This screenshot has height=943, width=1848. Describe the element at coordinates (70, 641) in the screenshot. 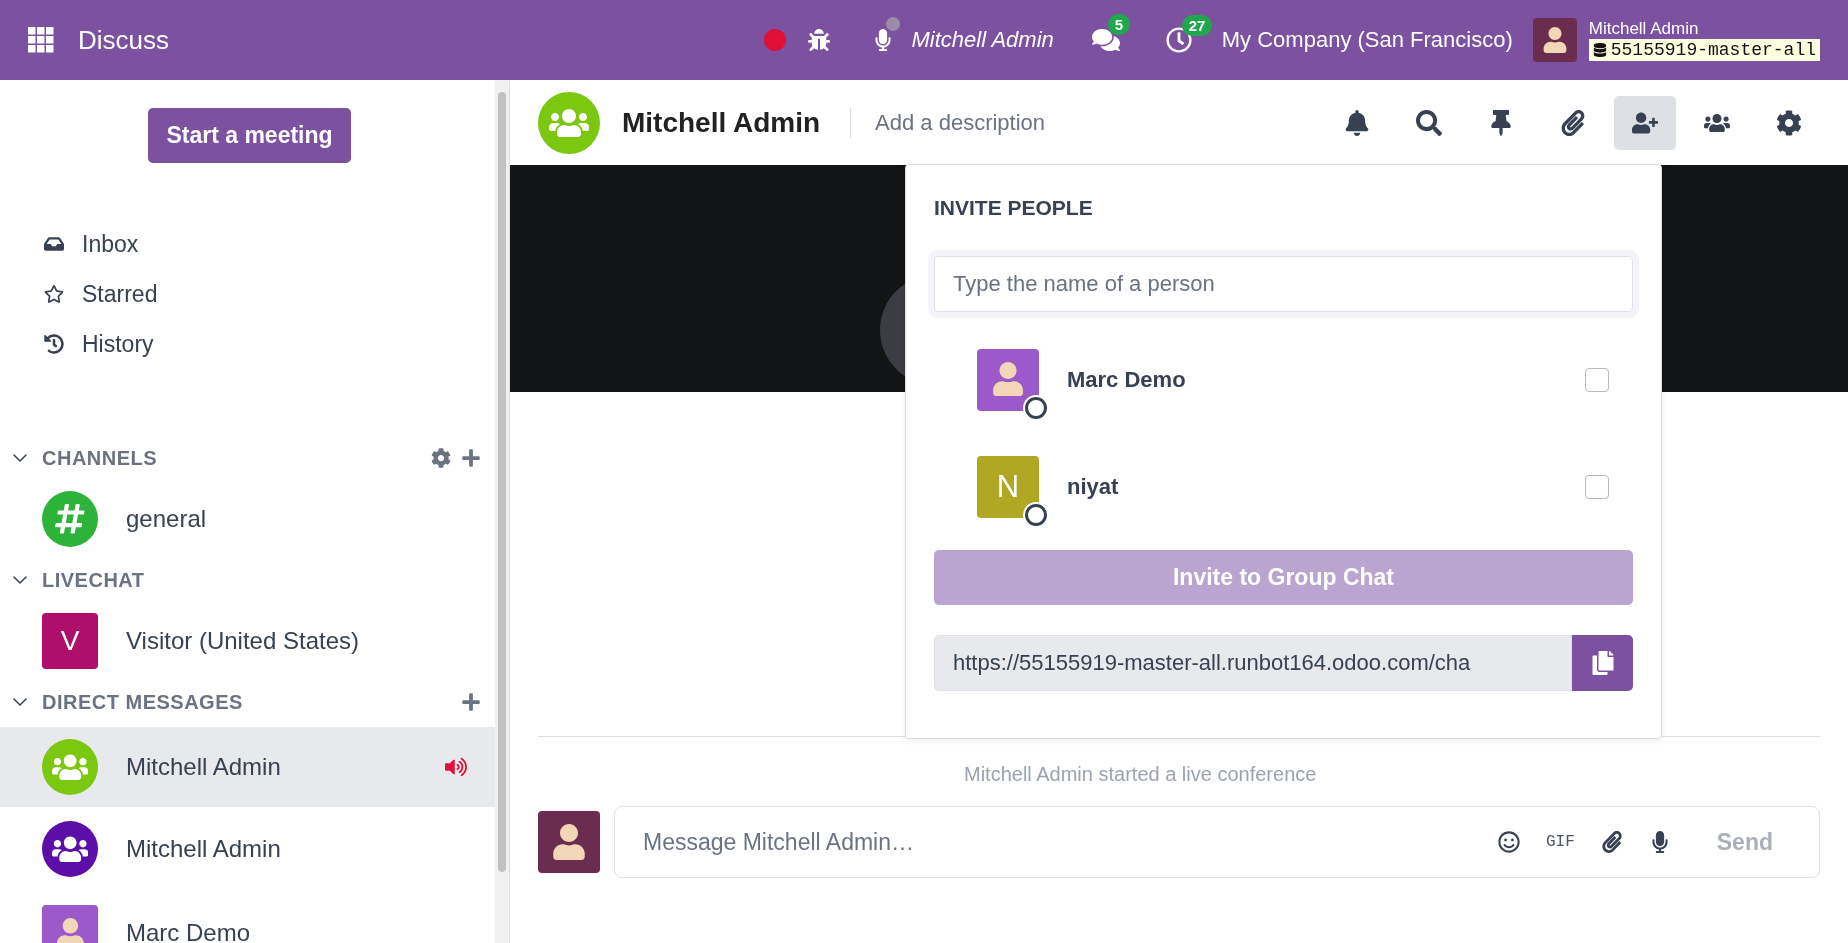

I see `letter-avatar: V` at that location.